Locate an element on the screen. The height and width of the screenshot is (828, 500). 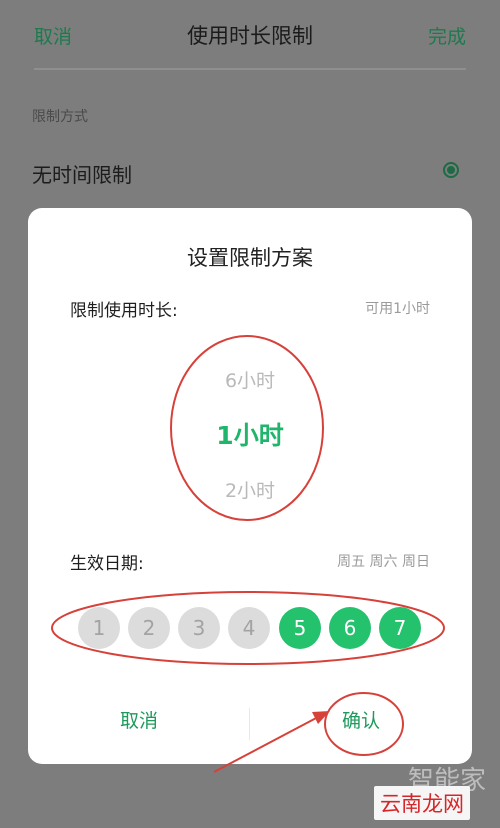
duration-label: 限制使用时长: is located at coordinates (124, 311).